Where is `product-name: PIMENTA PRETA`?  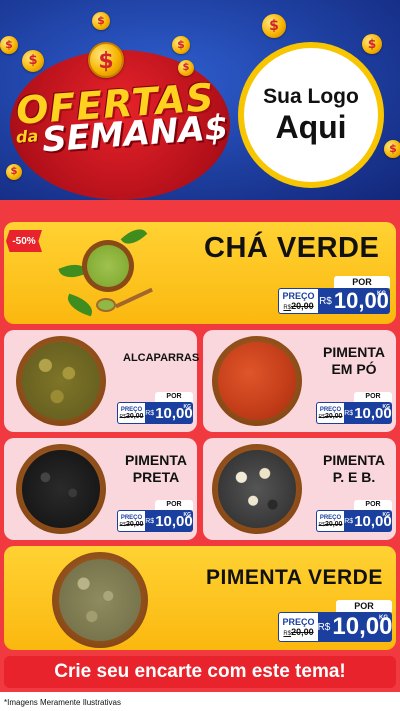
product-name: PIMENTA PRETA is located at coordinates (156, 469).